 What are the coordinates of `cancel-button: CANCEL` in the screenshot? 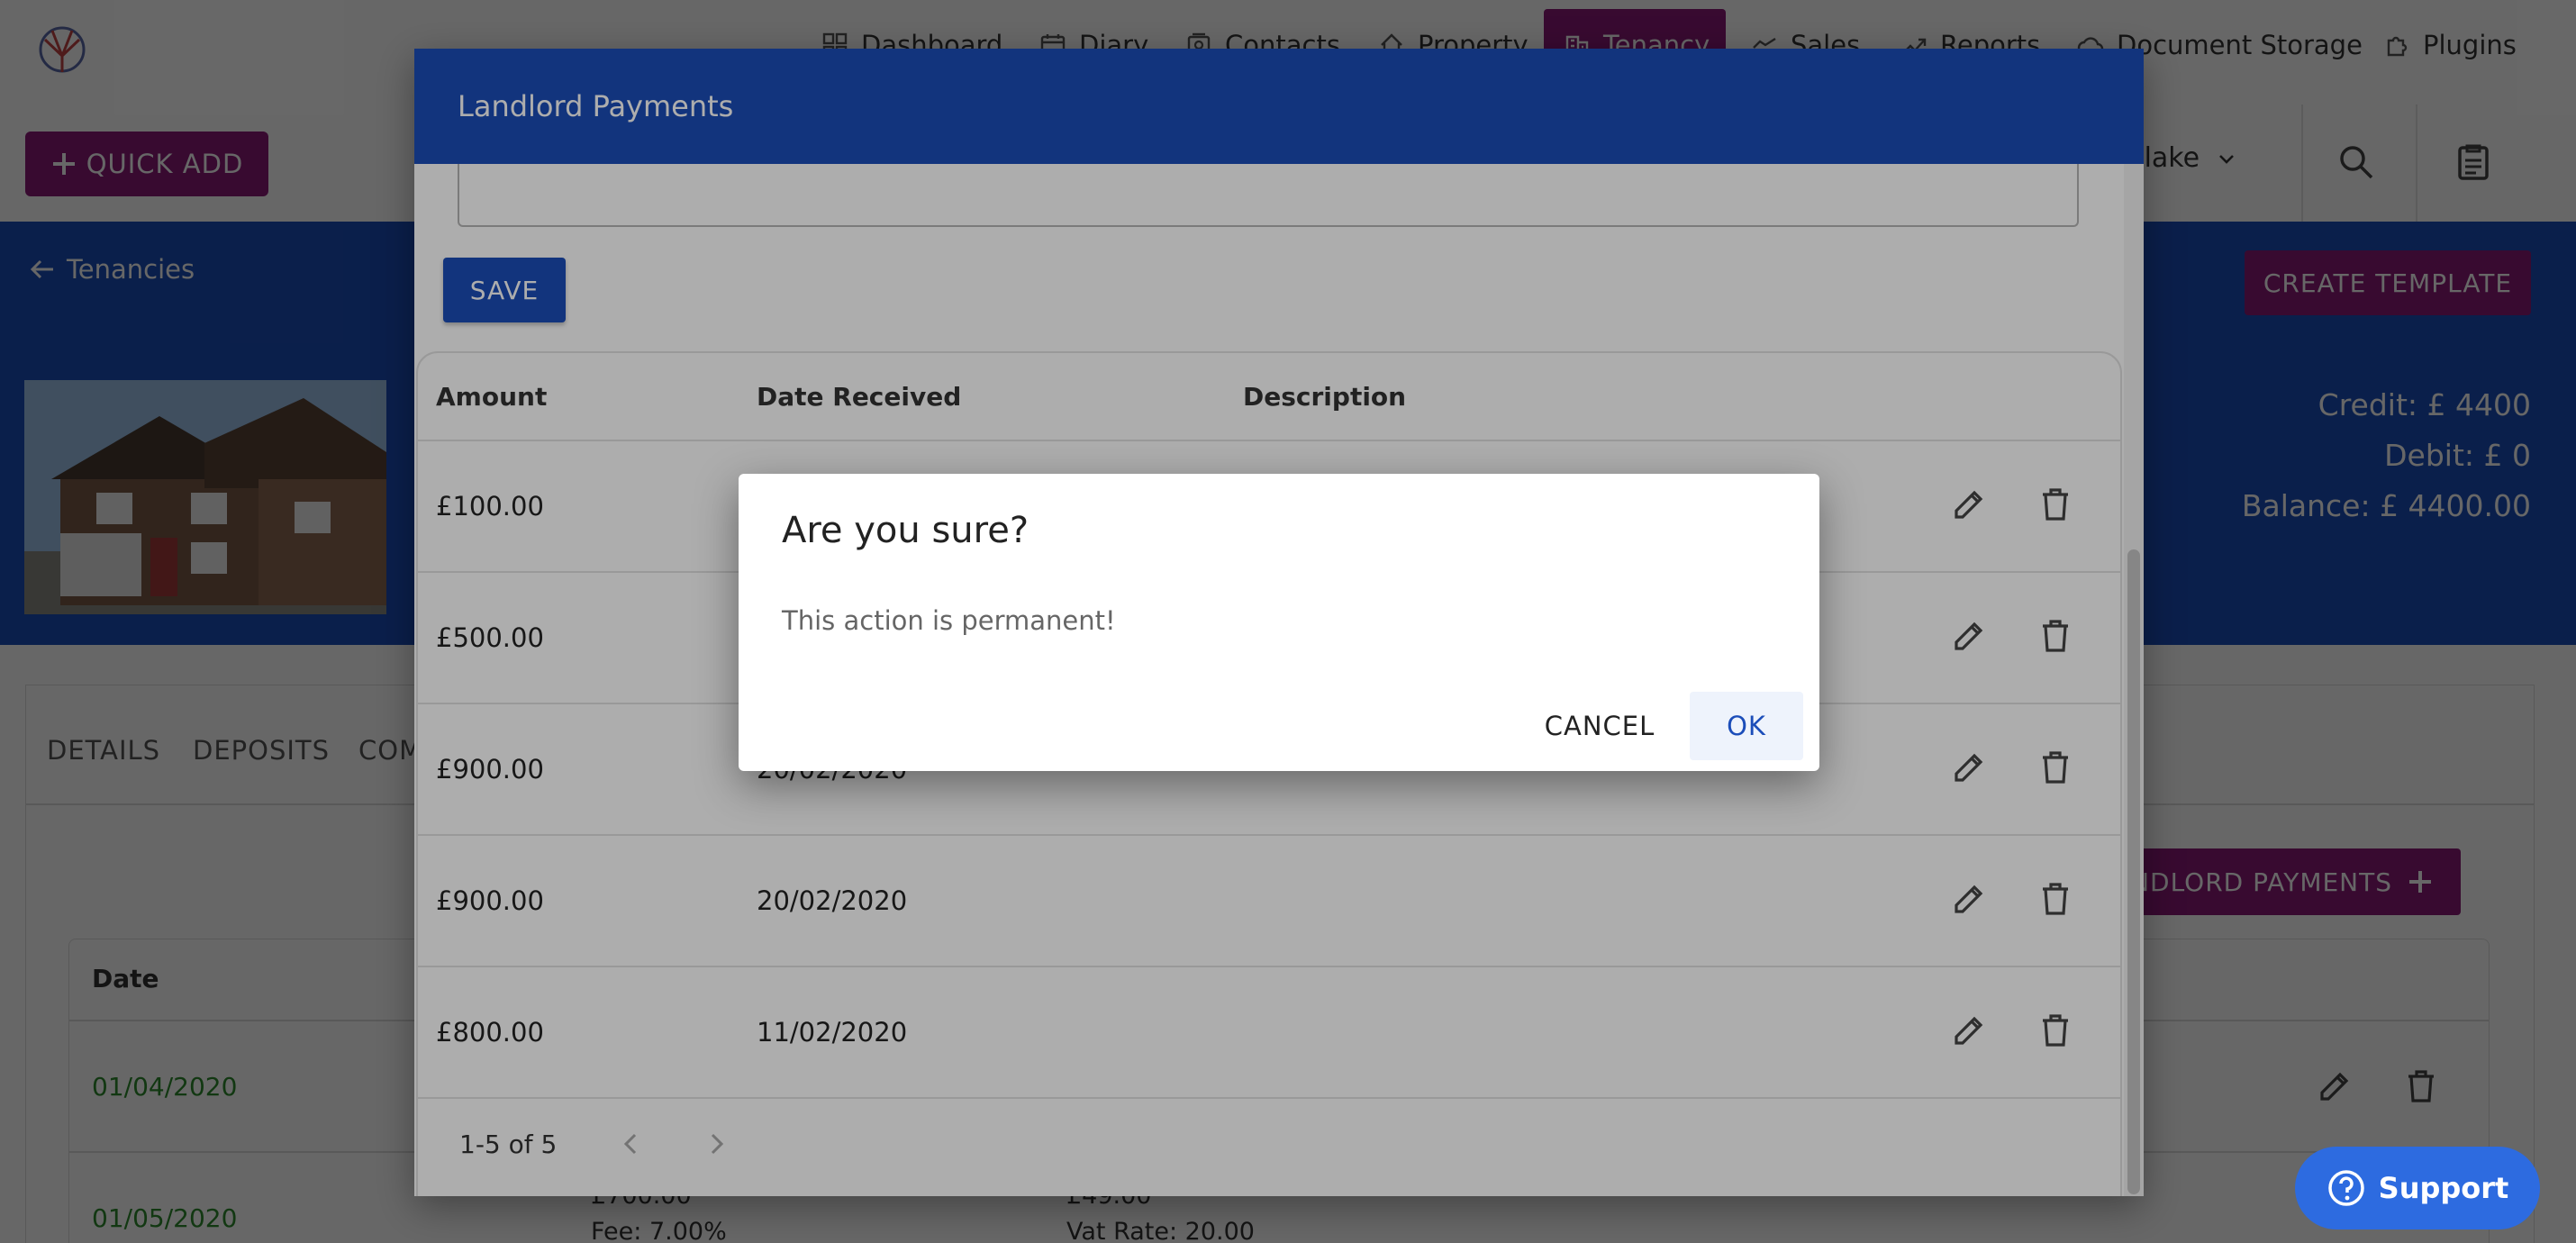 It's located at (1599, 726).